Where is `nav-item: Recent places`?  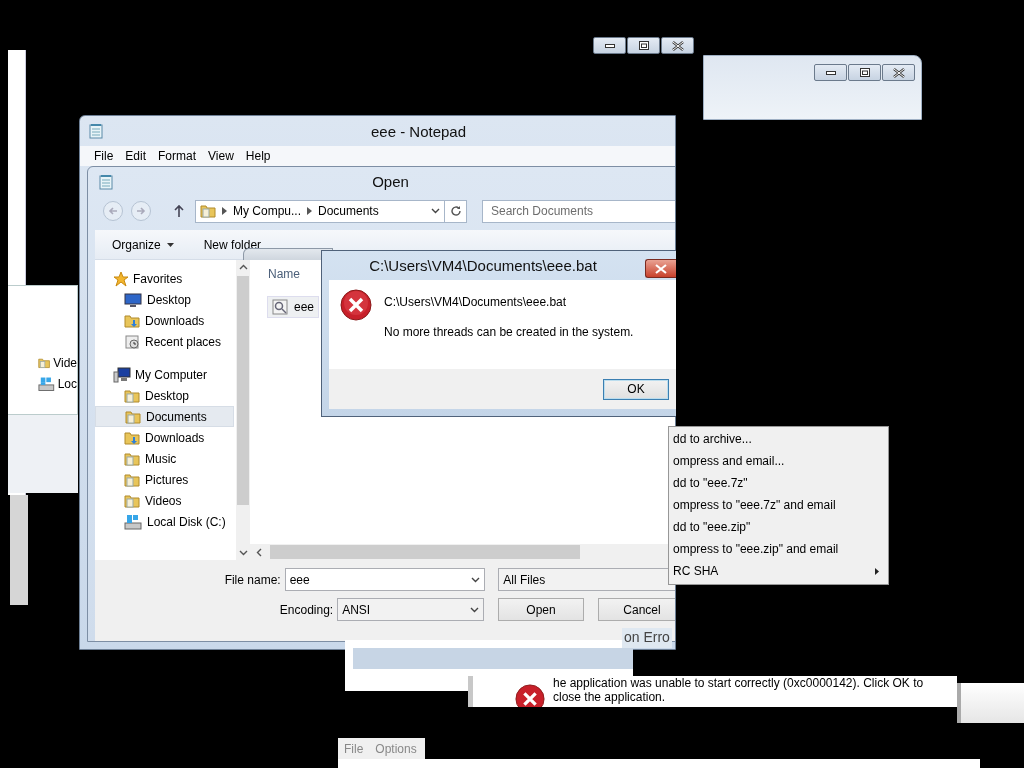 nav-item: Recent places is located at coordinates (164, 341).